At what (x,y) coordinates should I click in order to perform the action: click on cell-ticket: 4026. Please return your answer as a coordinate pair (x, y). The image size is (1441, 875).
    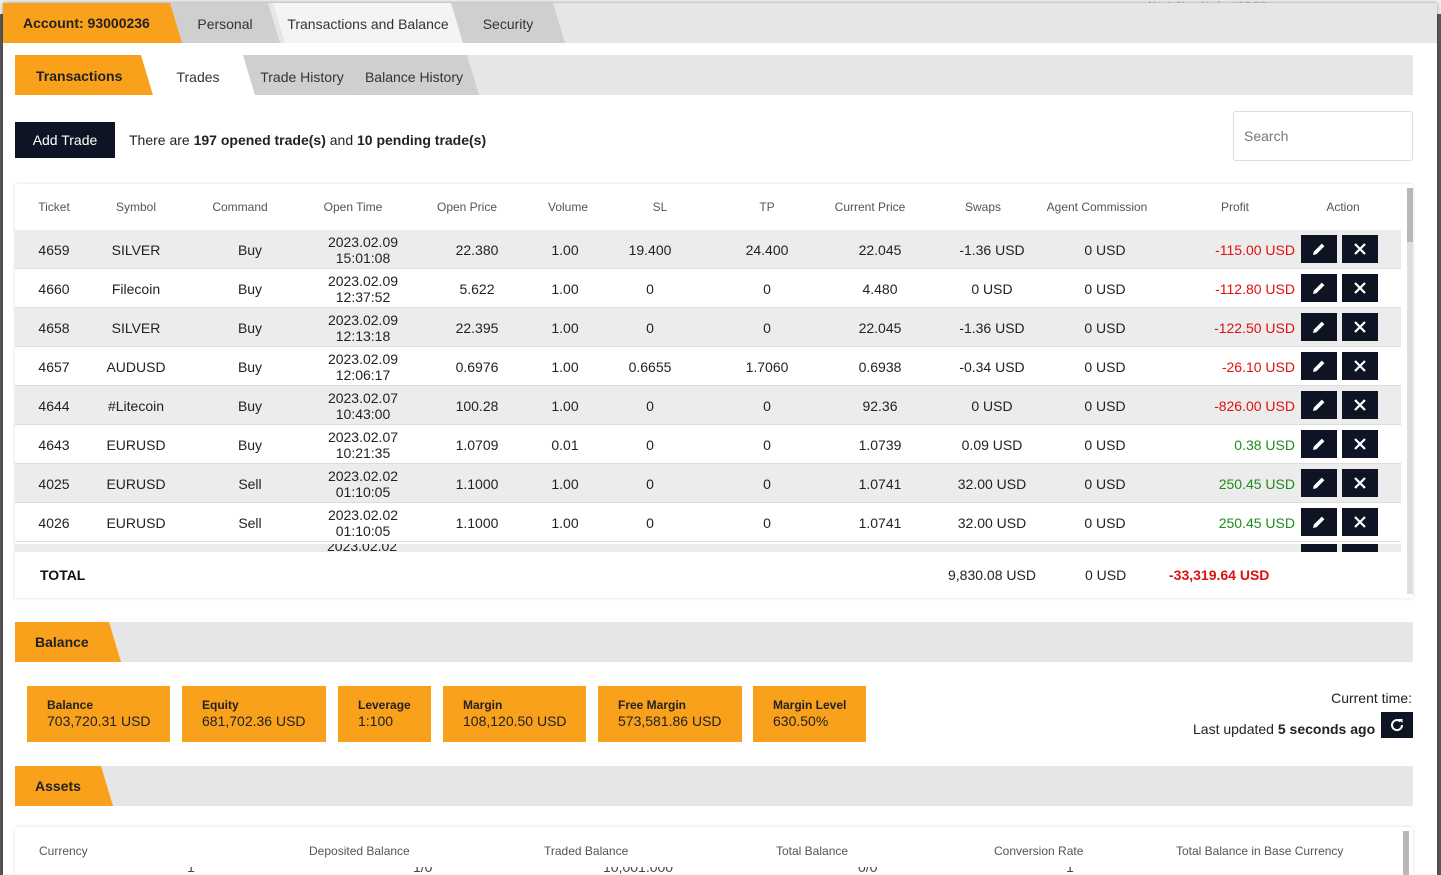
    Looking at the image, I should click on (54, 522).